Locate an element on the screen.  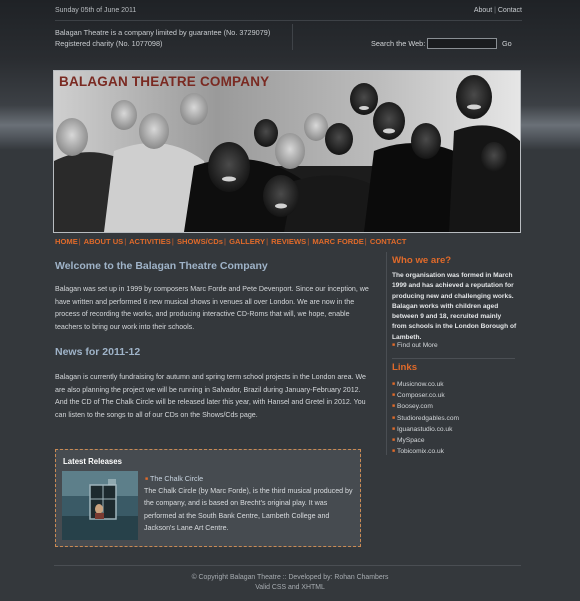
who-we-are-heading: Who we are? is located at coordinates (422, 260).